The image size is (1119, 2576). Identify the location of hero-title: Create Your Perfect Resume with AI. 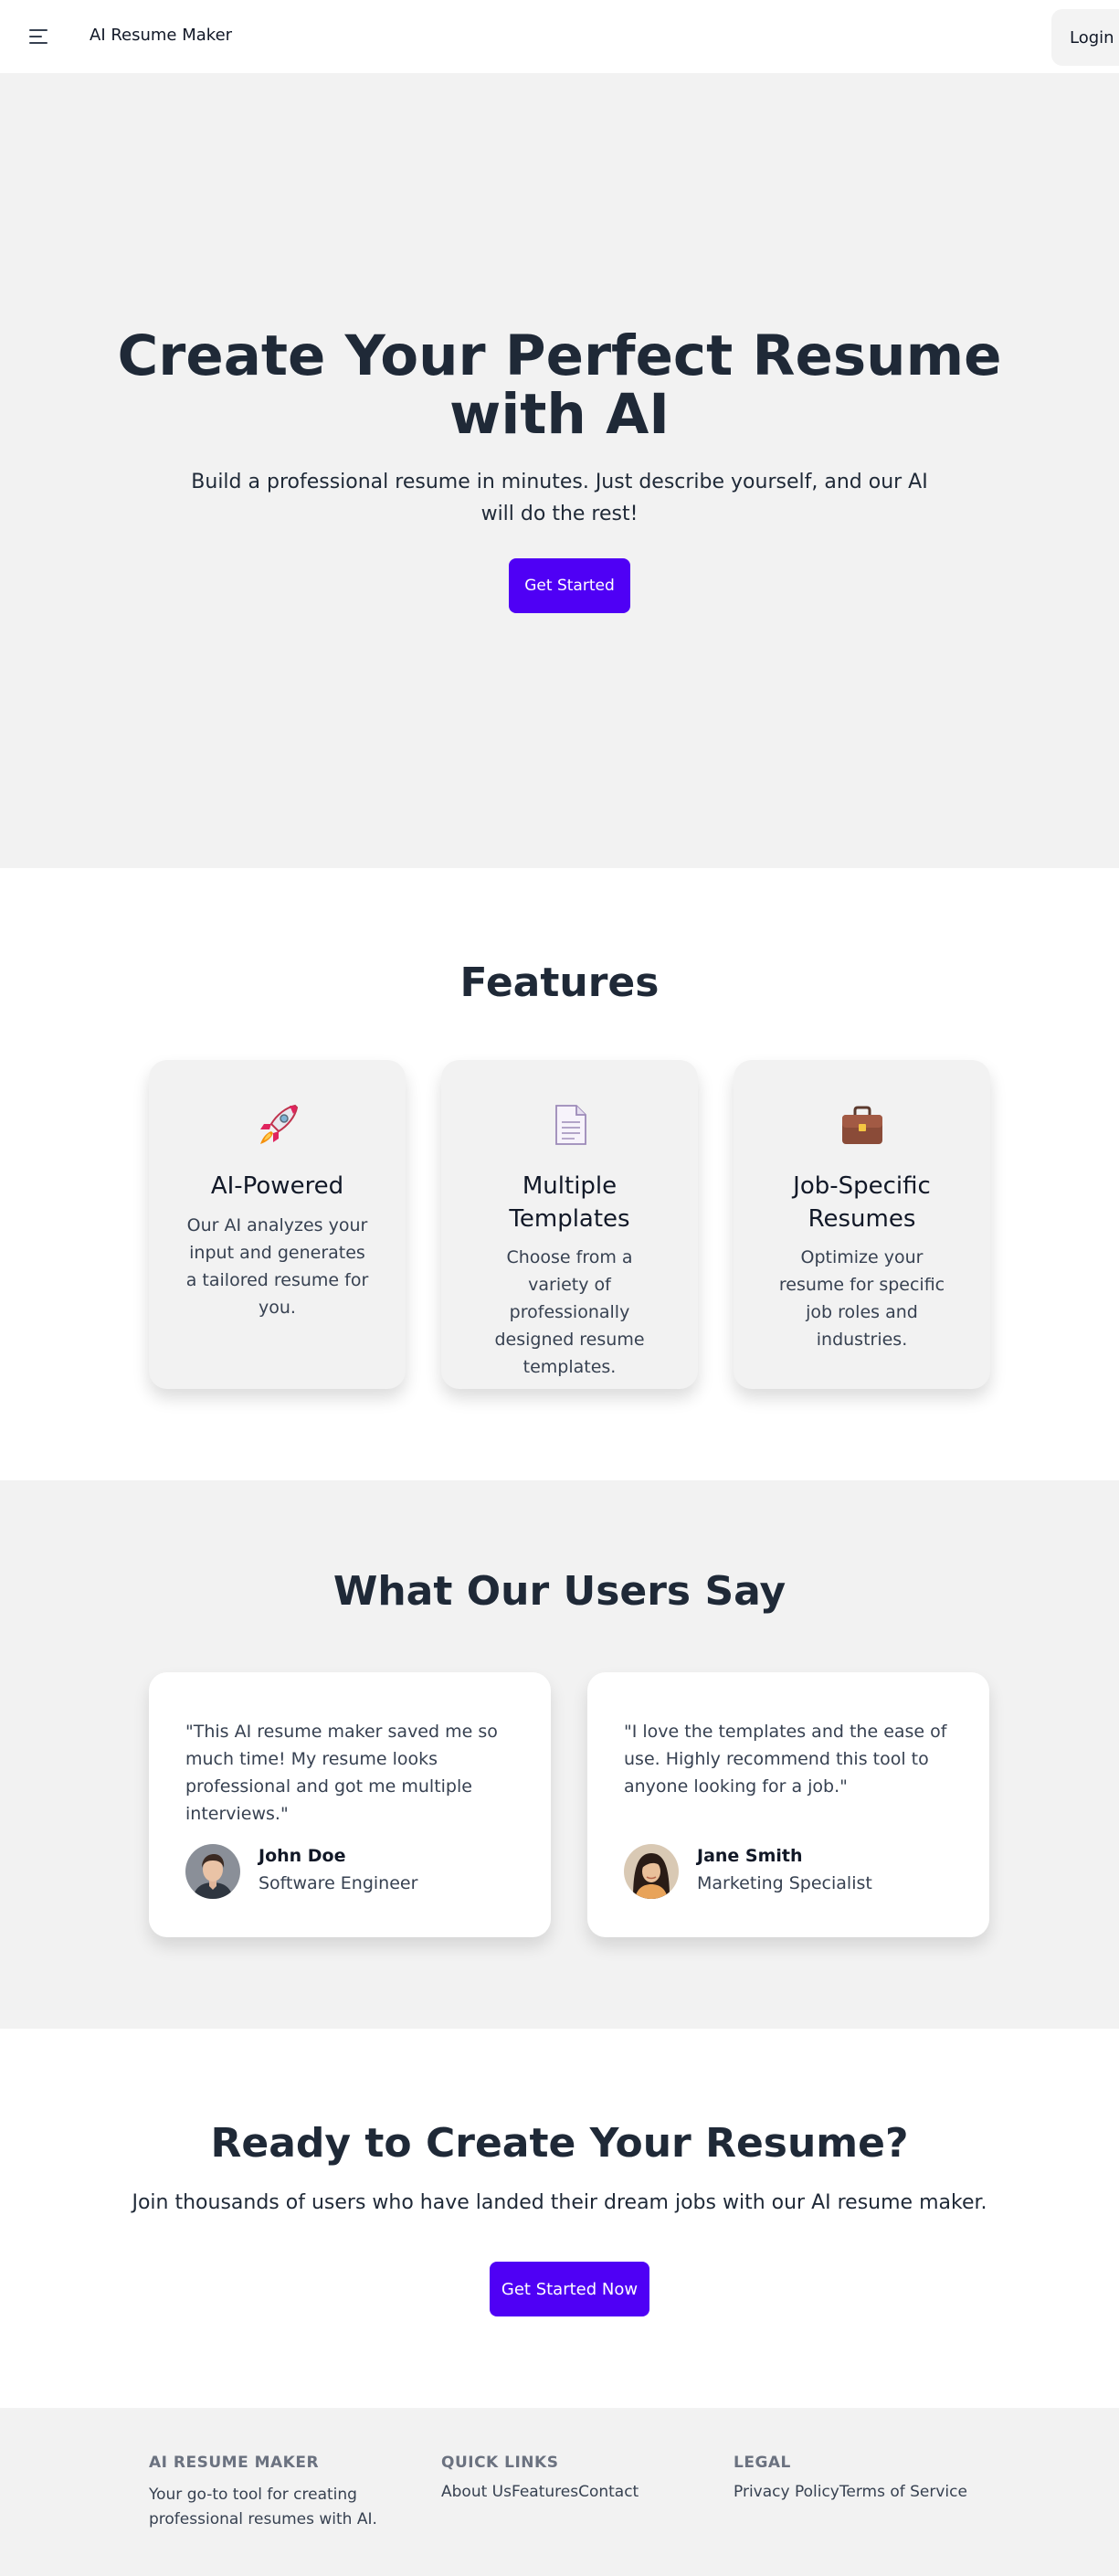
(559, 385).